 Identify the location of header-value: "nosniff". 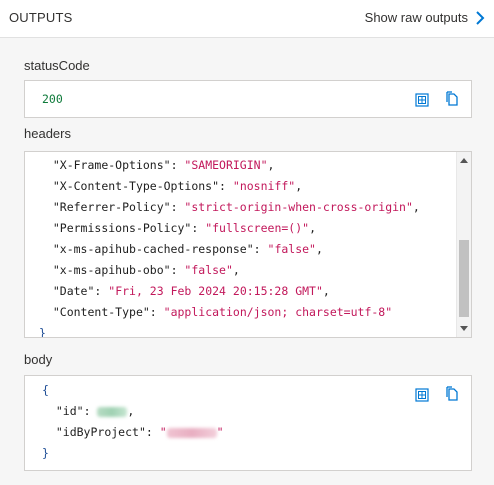
(264, 186).